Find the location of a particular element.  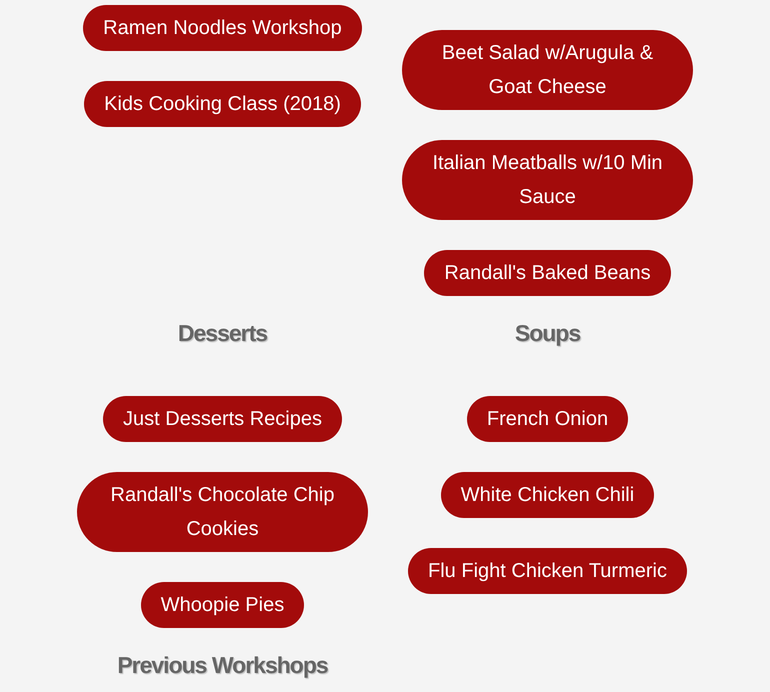

recipe-link-button: Just Desserts Recipes is located at coordinates (222, 419).